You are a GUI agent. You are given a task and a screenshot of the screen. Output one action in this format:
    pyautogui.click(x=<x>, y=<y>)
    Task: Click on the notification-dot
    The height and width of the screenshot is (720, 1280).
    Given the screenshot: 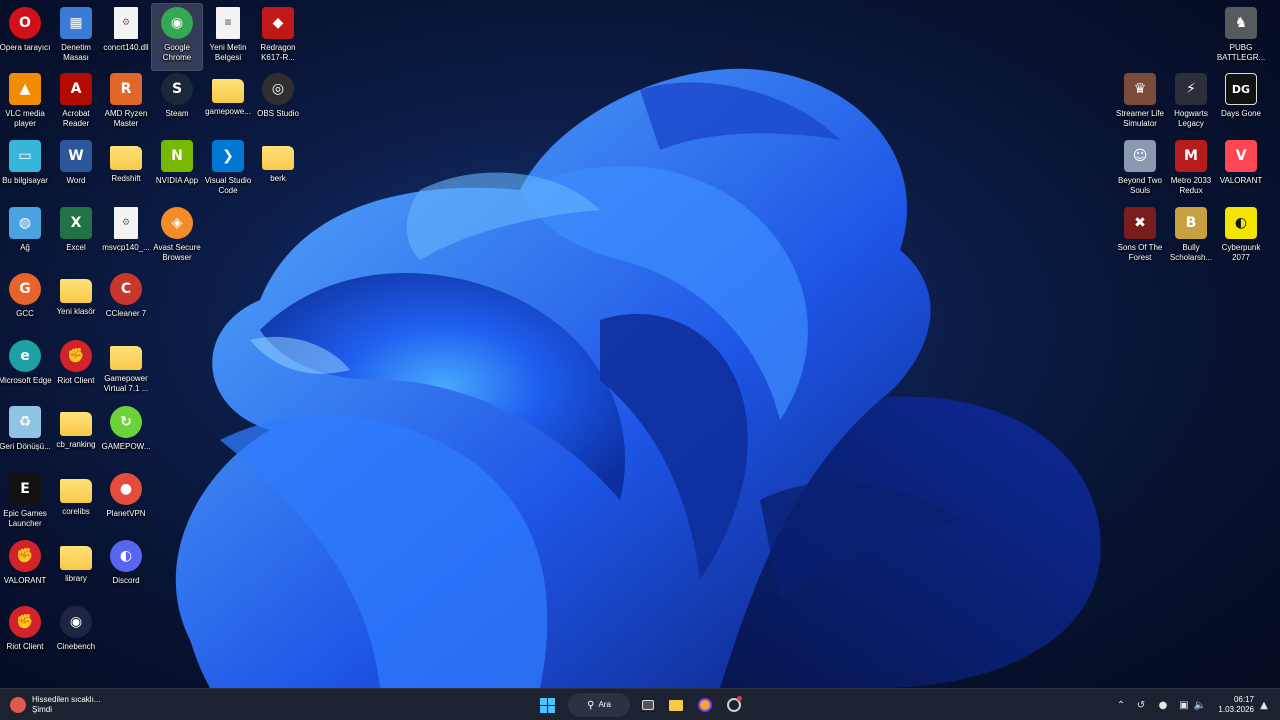 What is the action you would take?
    pyautogui.click(x=739, y=698)
    